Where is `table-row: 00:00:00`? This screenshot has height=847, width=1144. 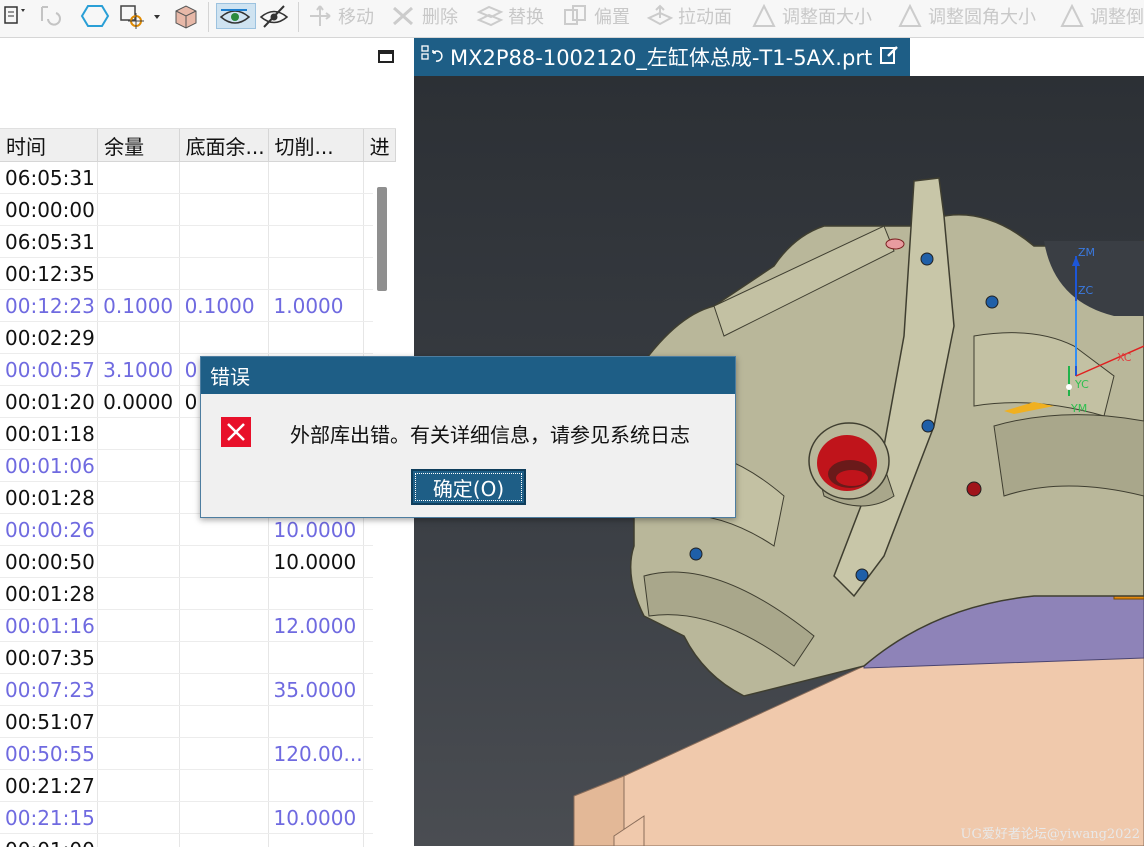
table-row: 00:00:00 is located at coordinates (198, 210).